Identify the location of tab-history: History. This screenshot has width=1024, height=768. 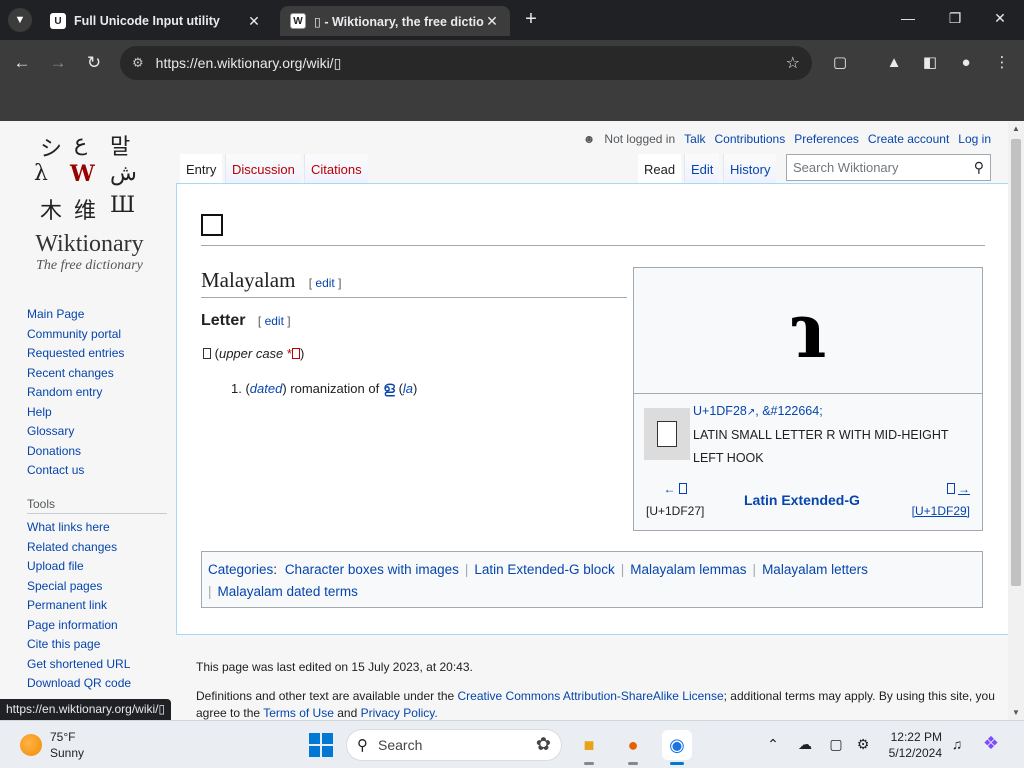
(750, 169).